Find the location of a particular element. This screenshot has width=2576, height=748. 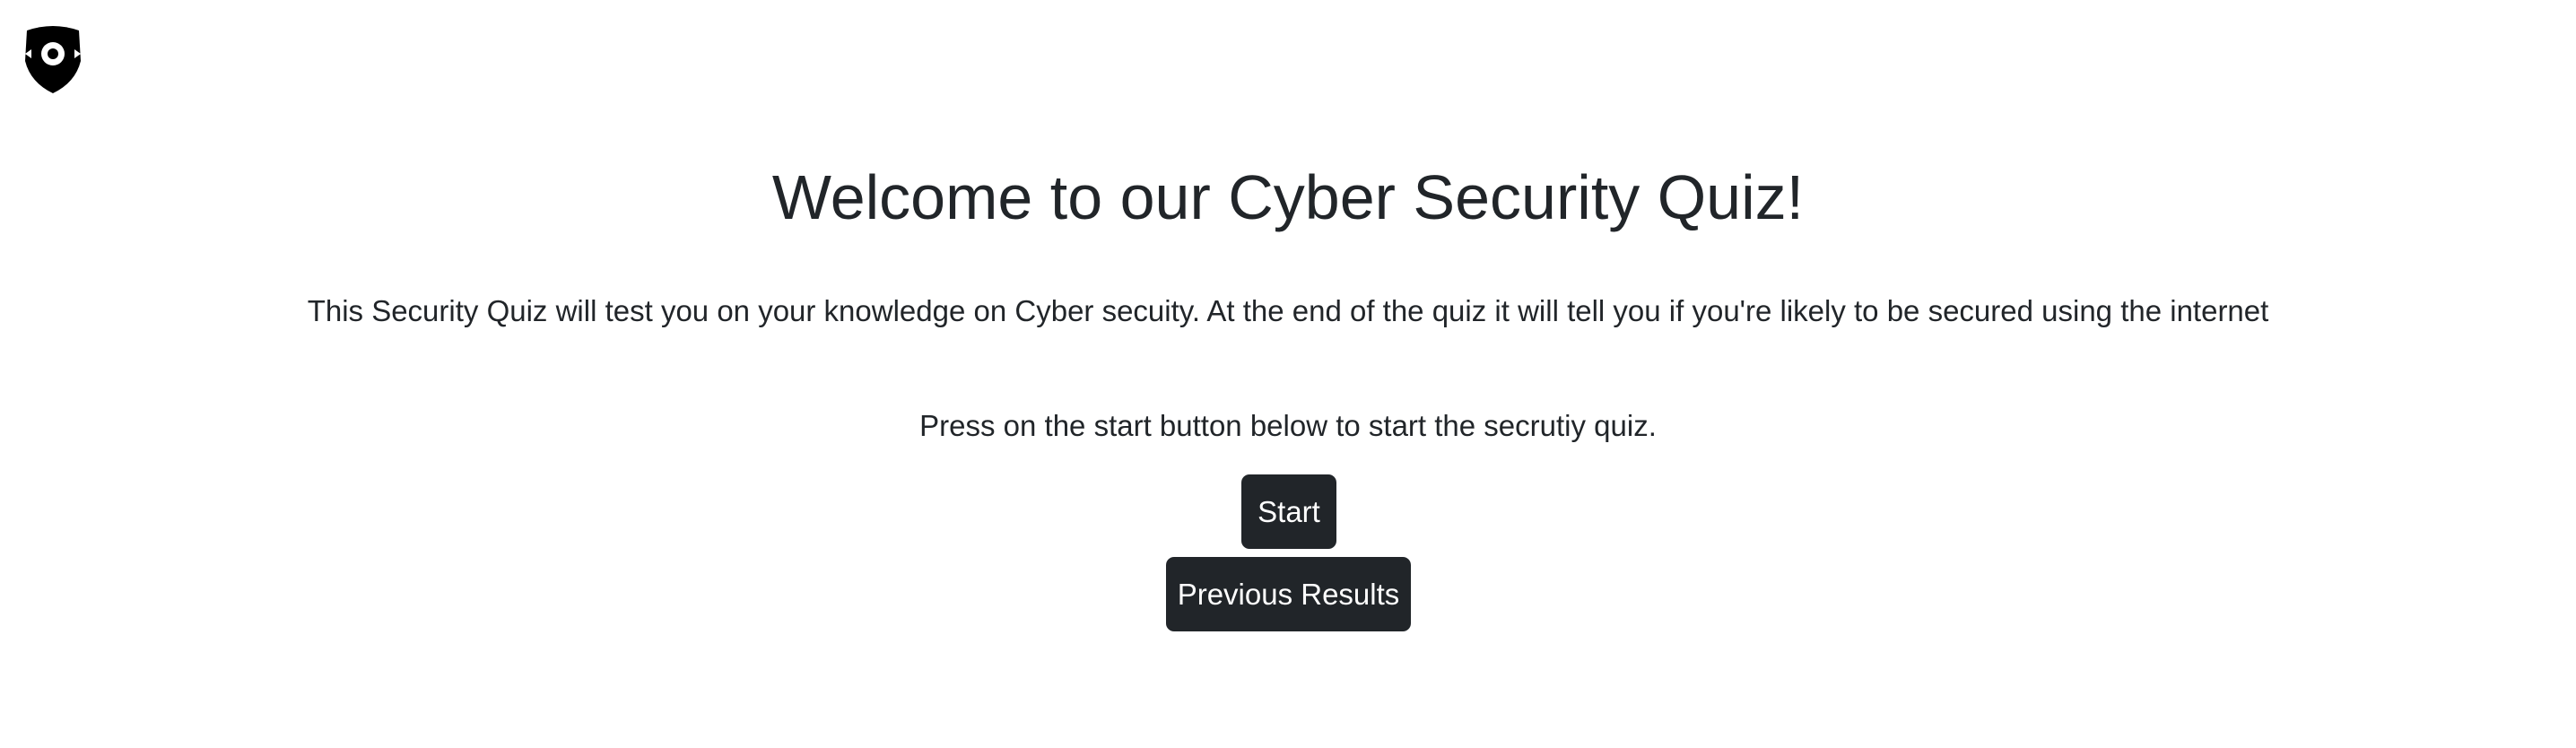

previous-results-button: Previous Results is located at coordinates (1288, 594).